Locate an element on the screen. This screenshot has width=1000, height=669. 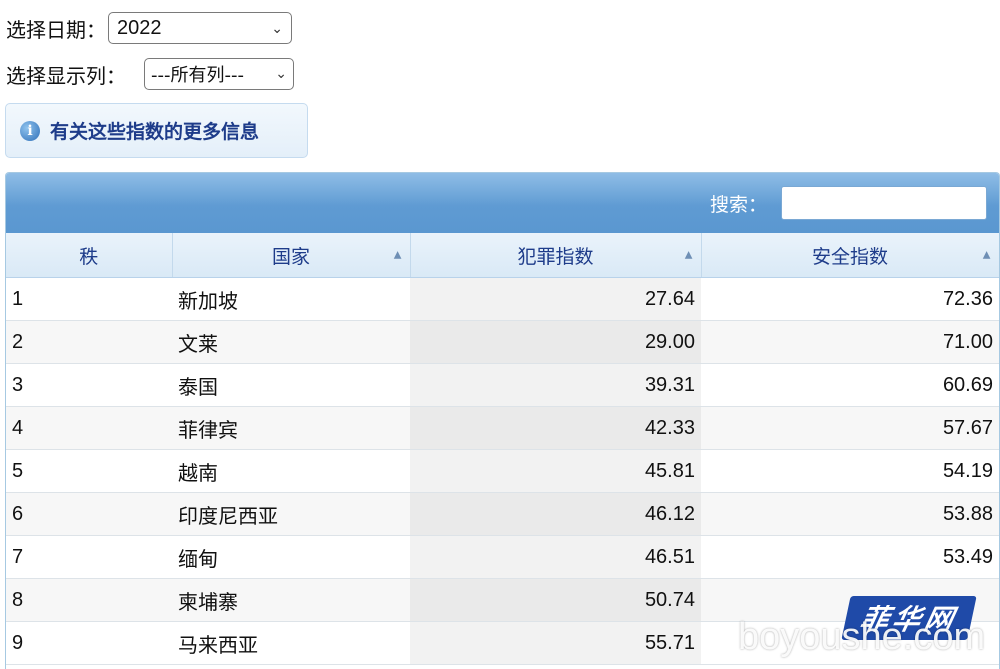
table-row: 1 新加坡 27.64 72.36 is located at coordinates (502, 299).